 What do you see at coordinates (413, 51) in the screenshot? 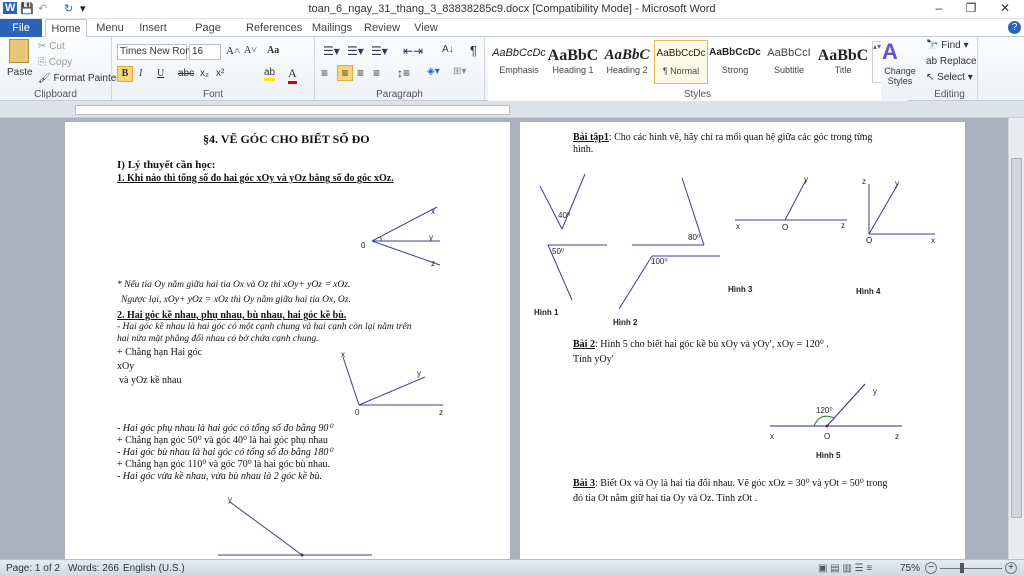
I see `indent-icon: ⇤⇥` at bounding box center [413, 51].